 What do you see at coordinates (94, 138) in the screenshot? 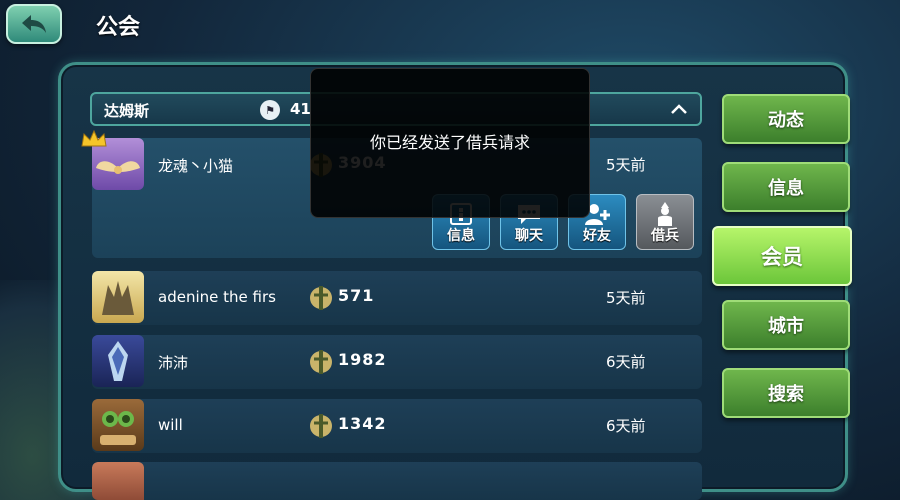
I see `crown-icon` at bounding box center [94, 138].